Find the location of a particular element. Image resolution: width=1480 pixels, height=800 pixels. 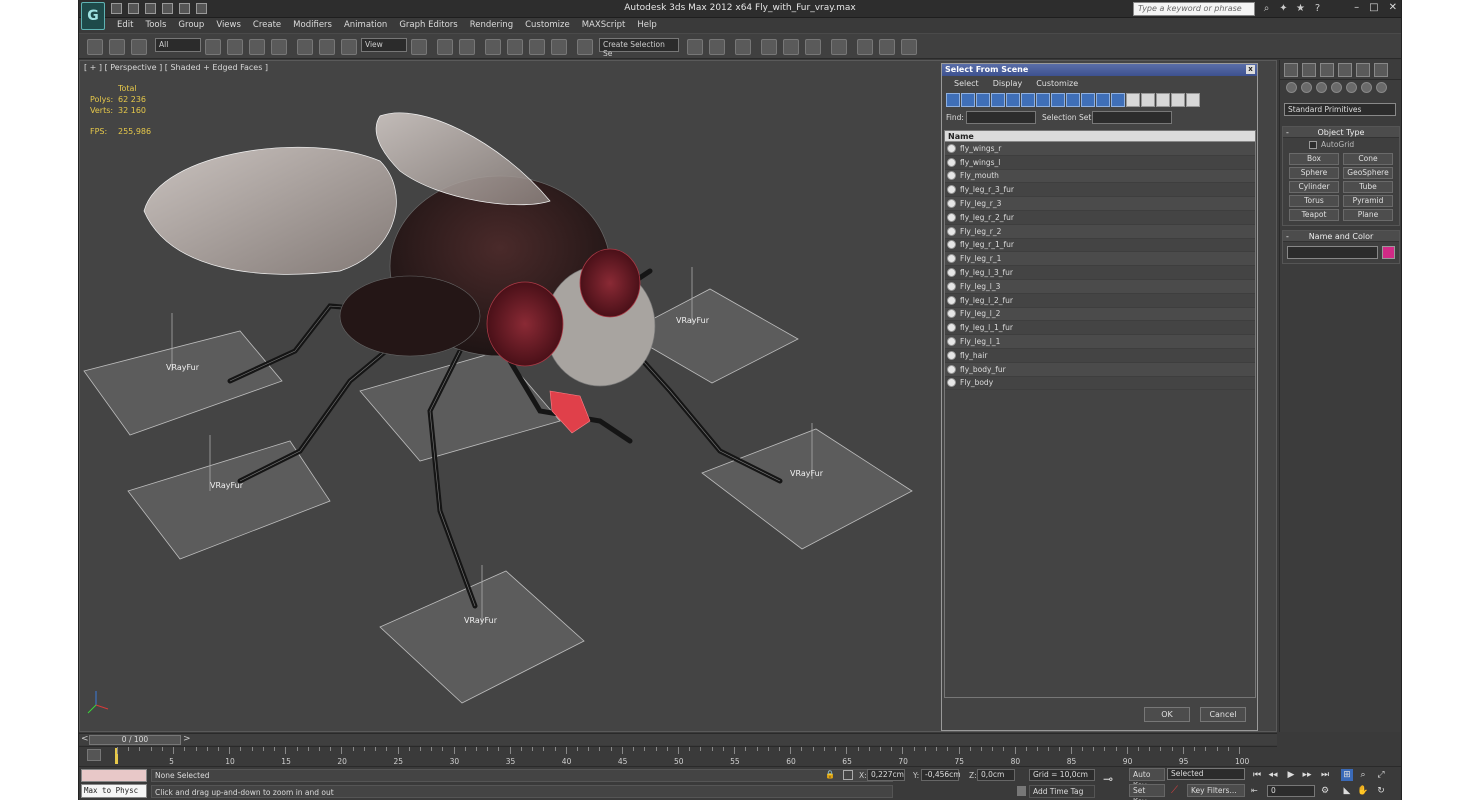

utilities-tab-icon is located at coordinates (1381, 70).